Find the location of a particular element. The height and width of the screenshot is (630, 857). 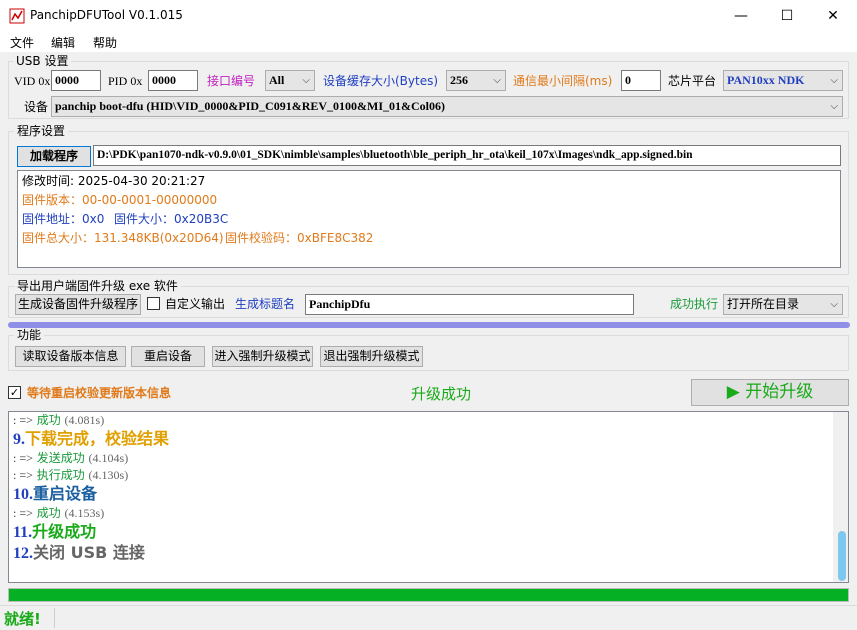

export-progress-bar is located at coordinates (429, 325).